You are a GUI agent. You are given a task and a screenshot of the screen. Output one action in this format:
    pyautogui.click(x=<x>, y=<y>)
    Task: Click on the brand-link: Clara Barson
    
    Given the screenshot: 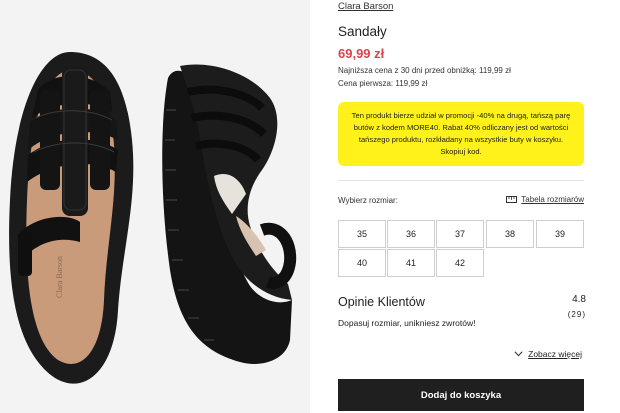 What is the action you would take?
    pyautogui.click(x=365, y=6)
    